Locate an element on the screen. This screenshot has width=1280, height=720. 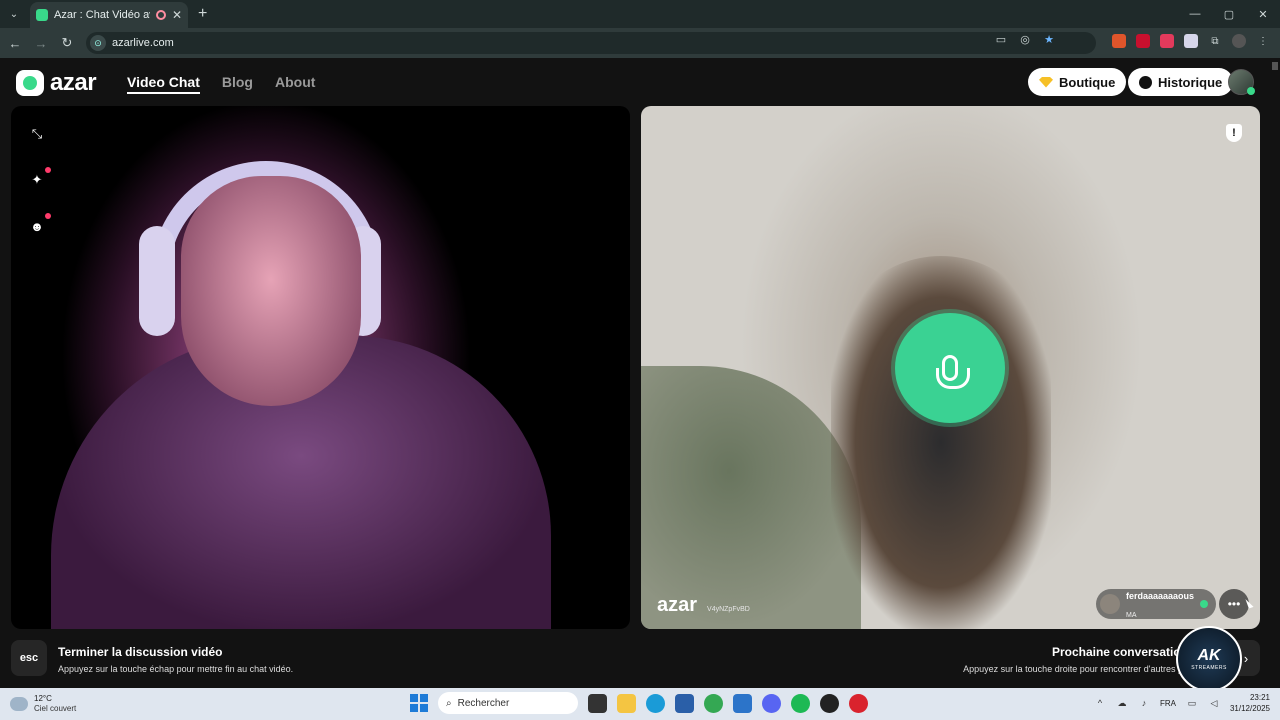
streamers-logo-text: STREAMERS is located at coordinates (1209, 668).